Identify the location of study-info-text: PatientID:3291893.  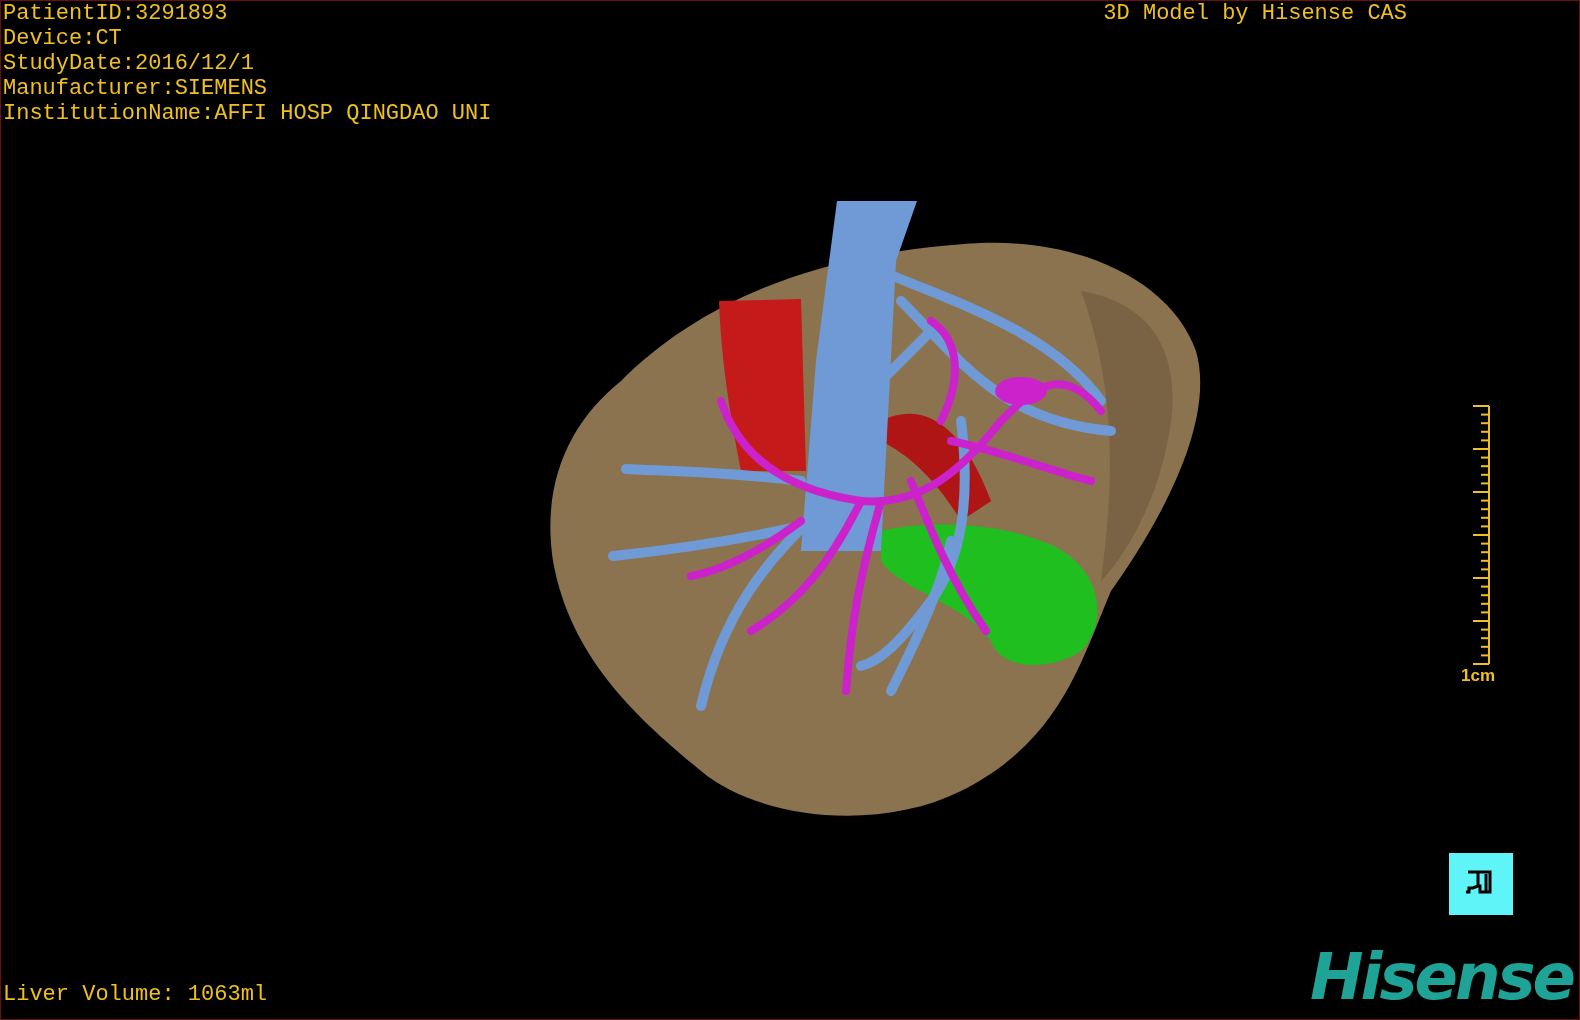
(116, 13).